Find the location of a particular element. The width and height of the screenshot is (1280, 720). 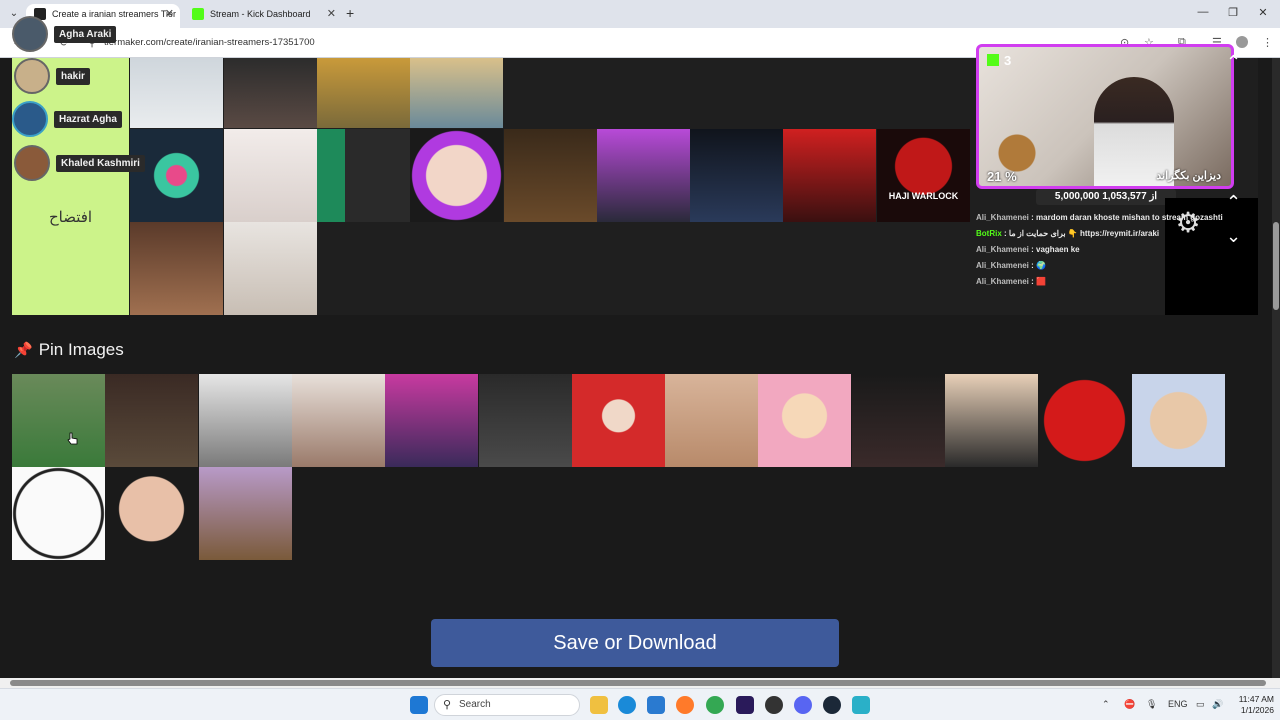

obs-icon is located at coordinates (774, 705).